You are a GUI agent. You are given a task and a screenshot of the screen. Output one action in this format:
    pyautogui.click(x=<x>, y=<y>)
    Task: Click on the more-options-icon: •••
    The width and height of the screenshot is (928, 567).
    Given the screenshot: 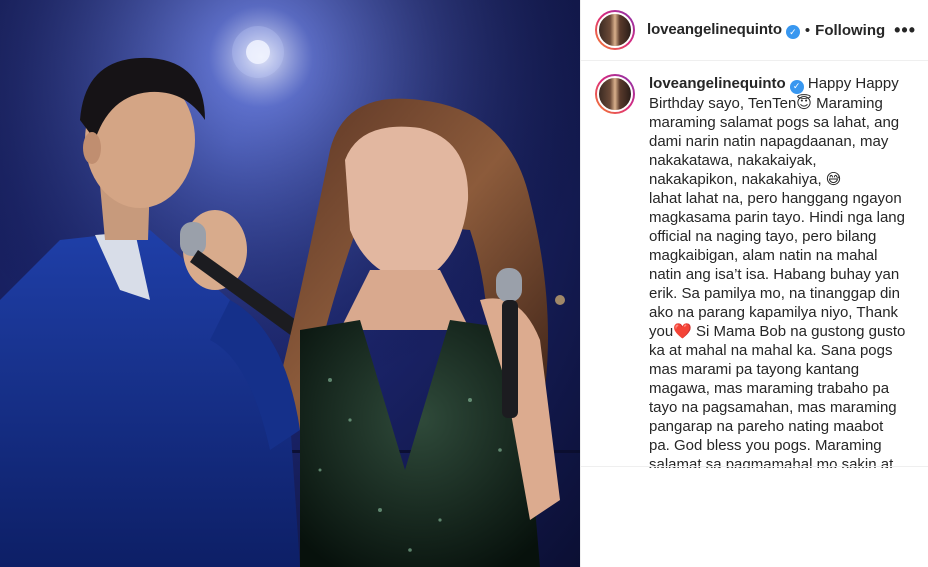 What is the action you would take?
    pyautogui.click(x=905, y=30)
    